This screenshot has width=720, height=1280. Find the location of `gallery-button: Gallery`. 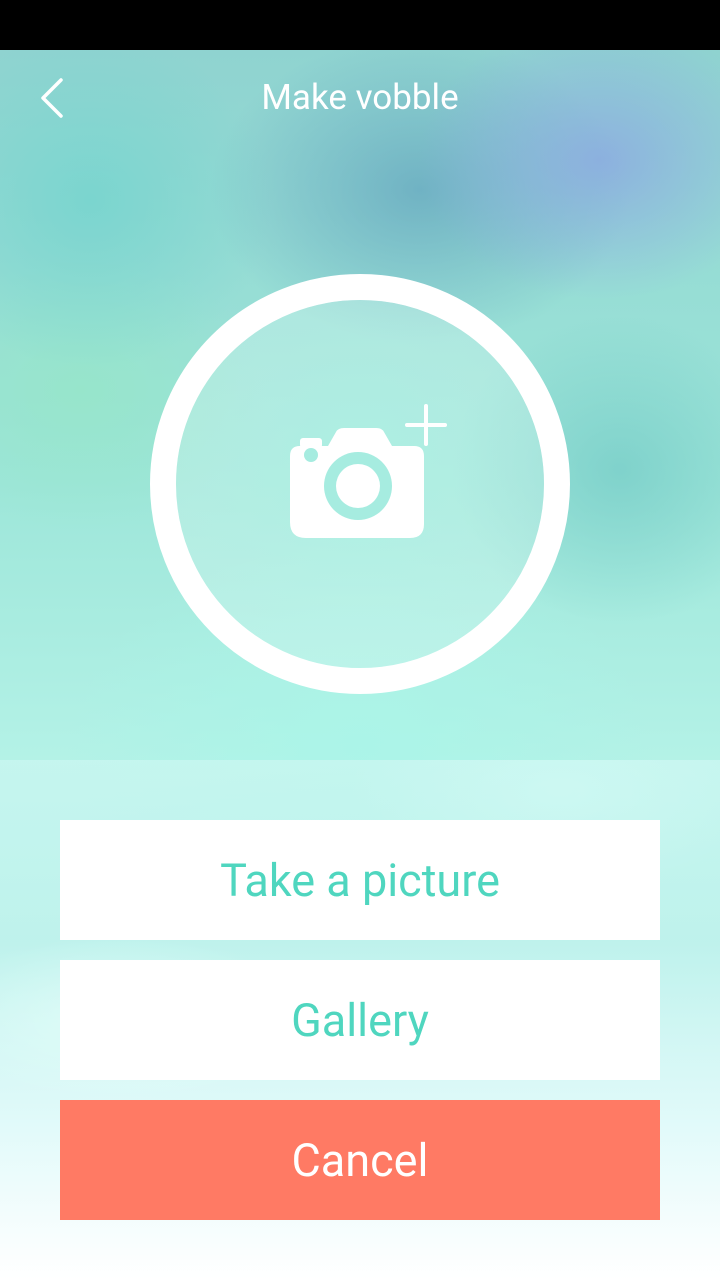

gallery-button: Gallery is located at coordinates (360, 1020).